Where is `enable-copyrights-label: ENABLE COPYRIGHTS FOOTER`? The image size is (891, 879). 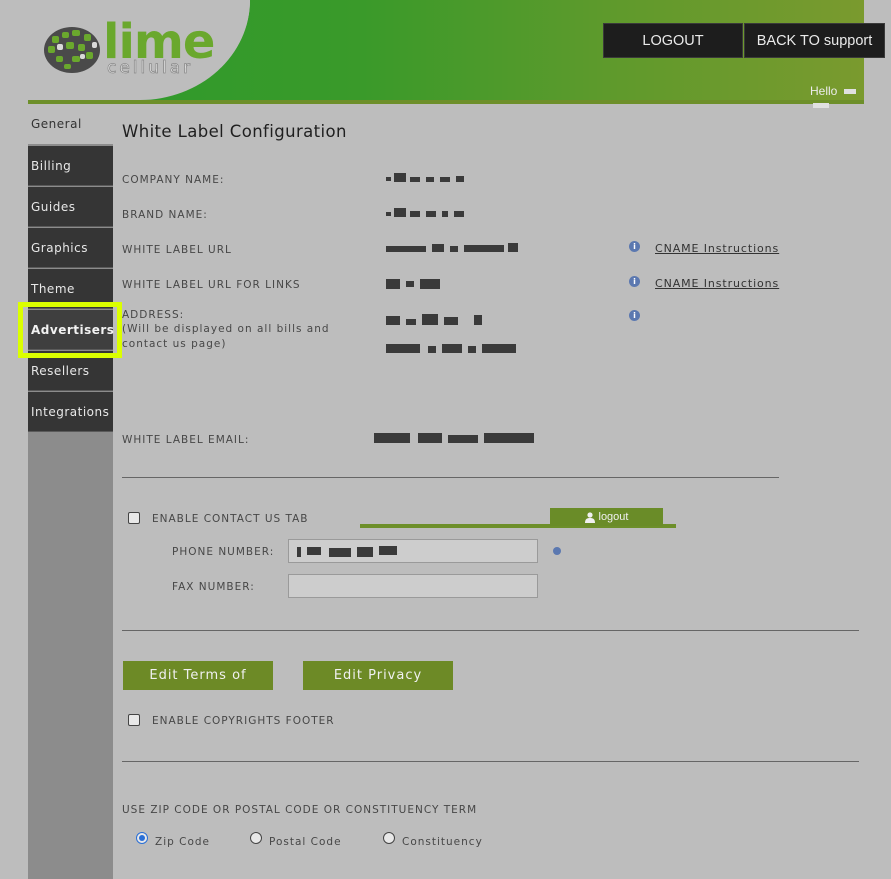 enable-copyrights-label: ENABLE COPYRIGHTS FOOTER is located at coordinates (243, 721).